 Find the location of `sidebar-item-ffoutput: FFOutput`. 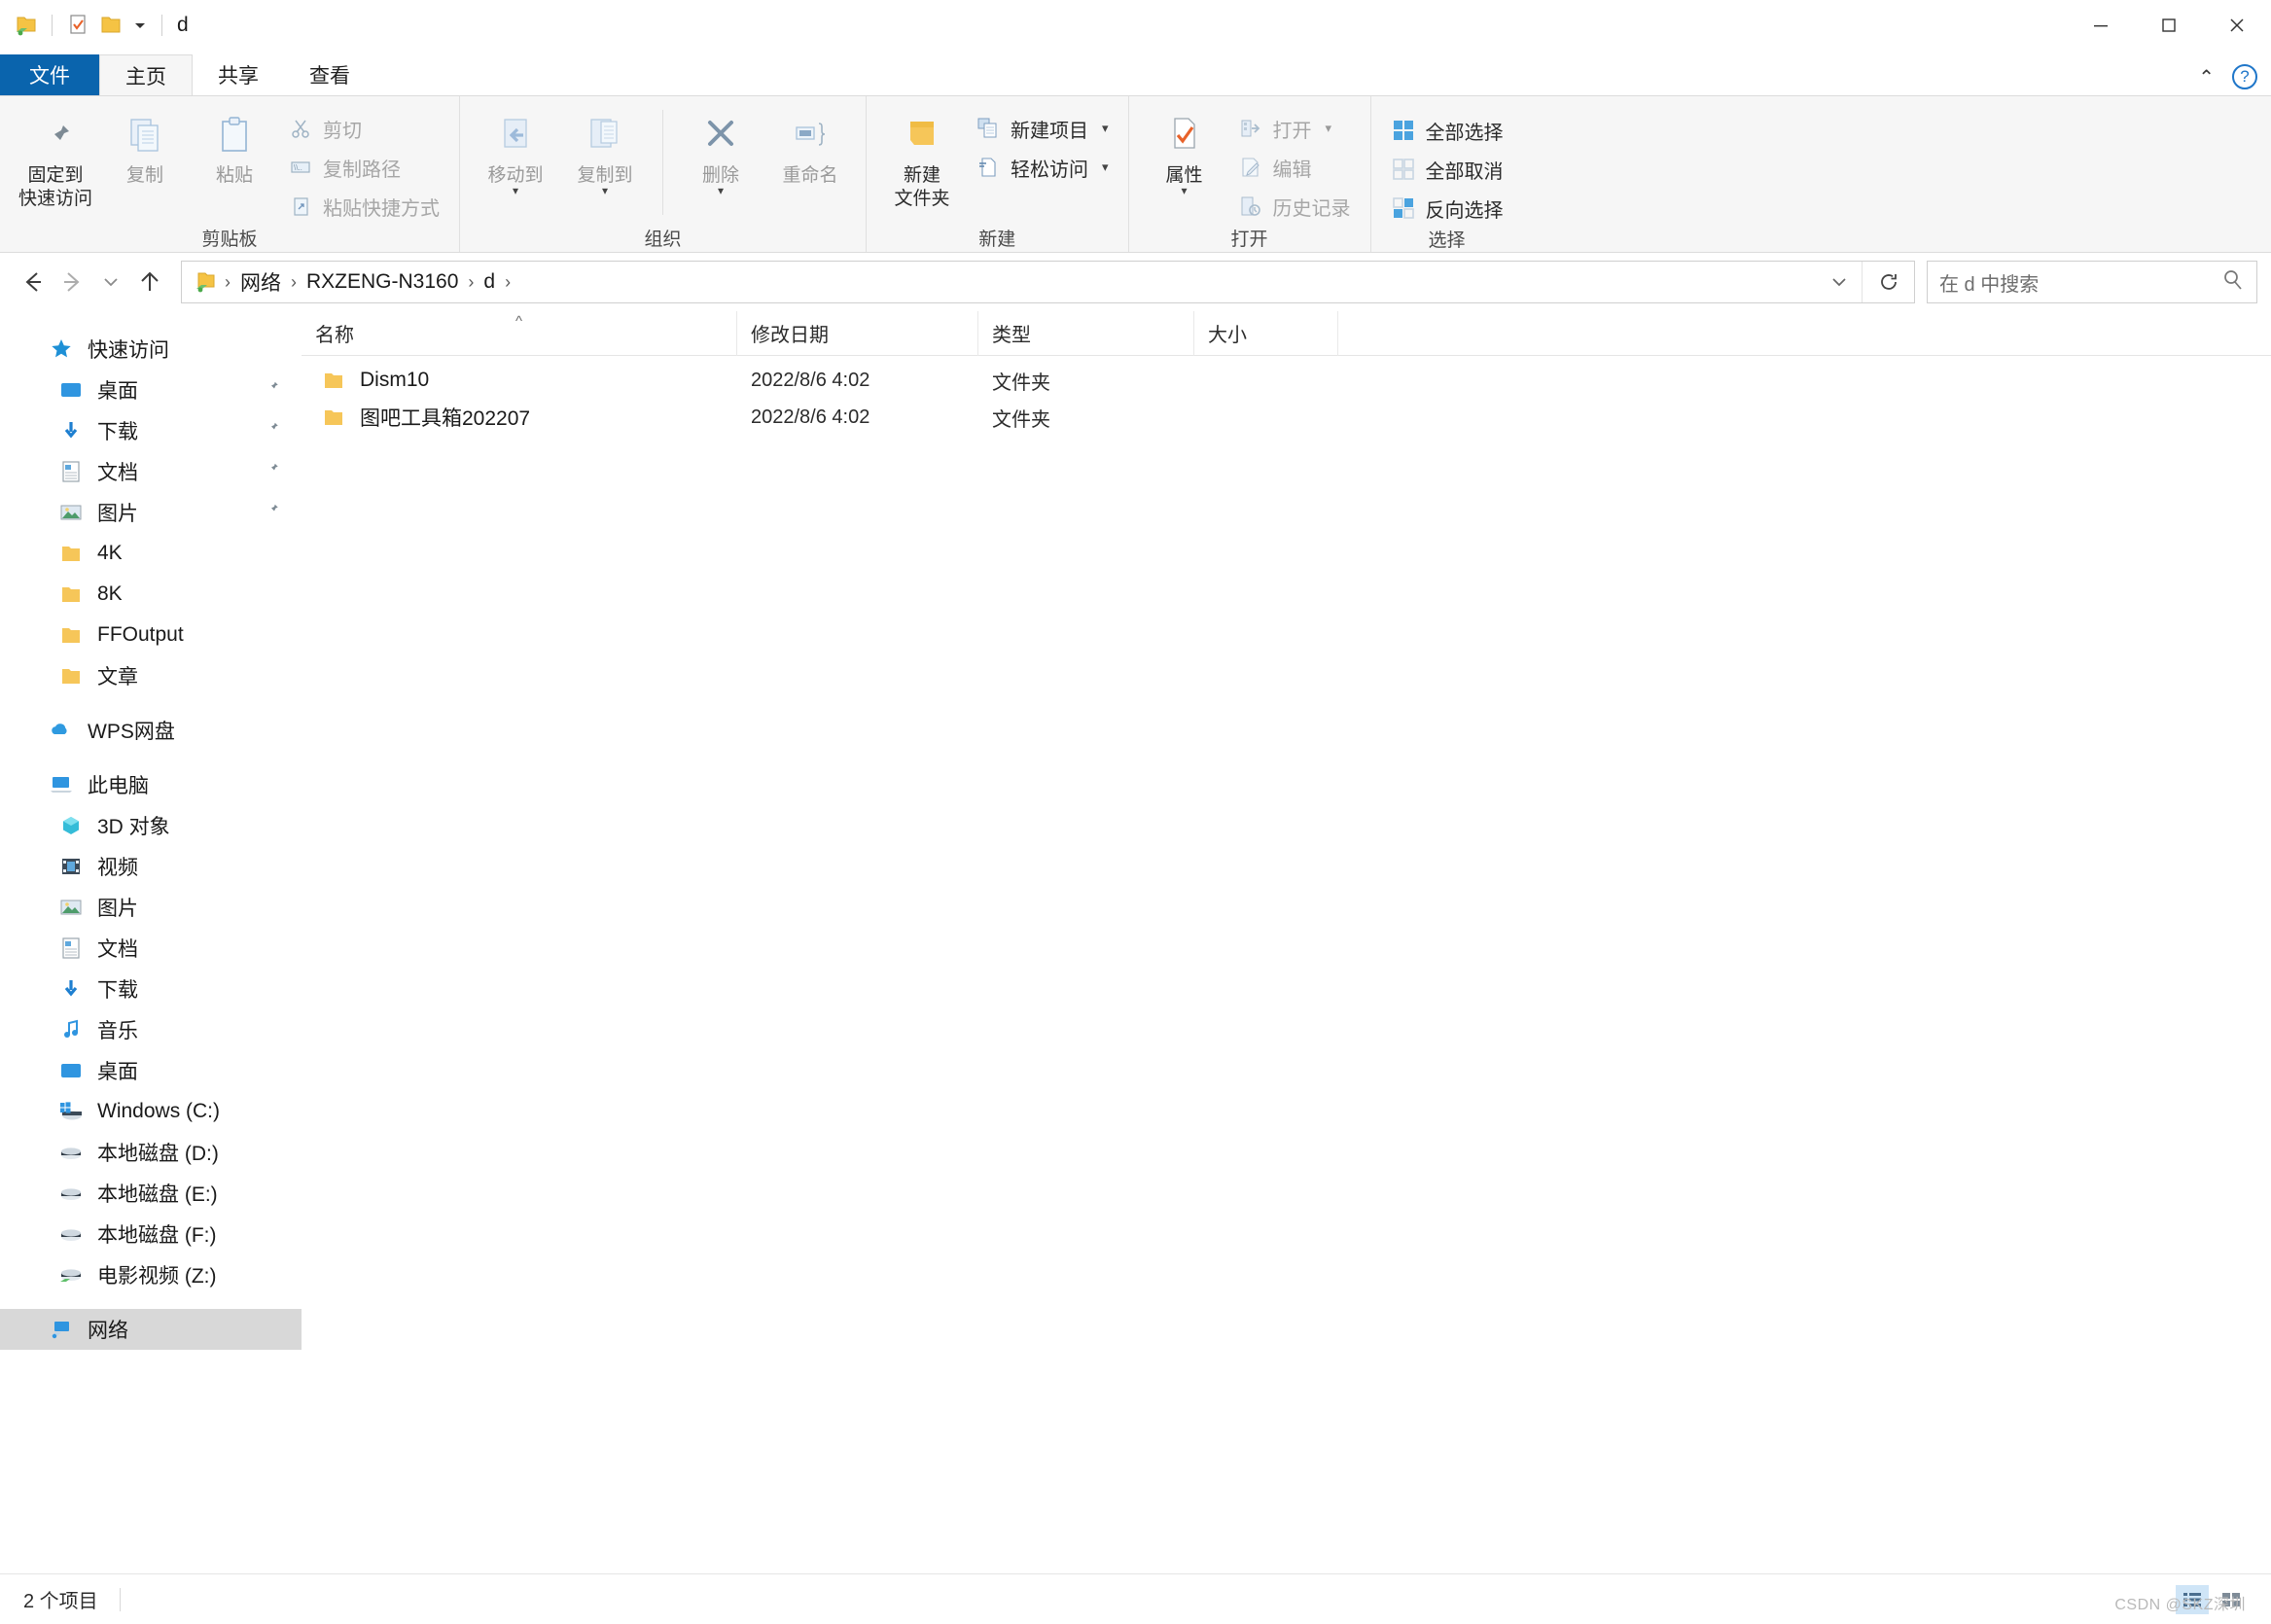

sidebar-item-ffoutput: FFOutput is located at coordinates (151, 635).